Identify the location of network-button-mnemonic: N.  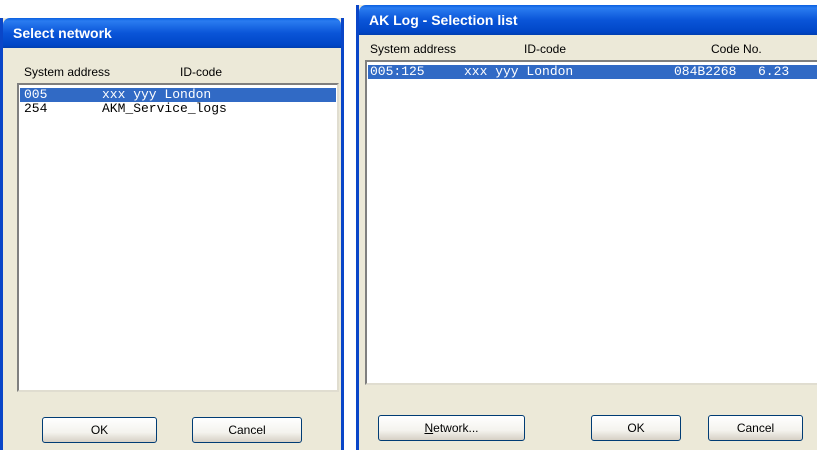
(429, 428).